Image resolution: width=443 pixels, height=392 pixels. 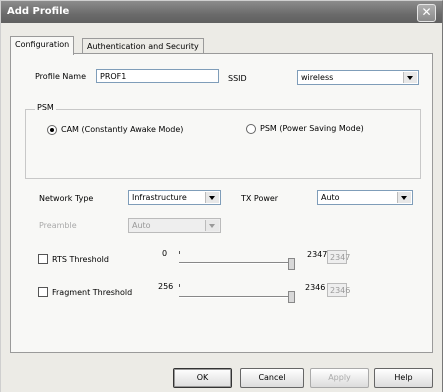 I want to click on tab-configuration: Configuration, so click(x=42, y=45).